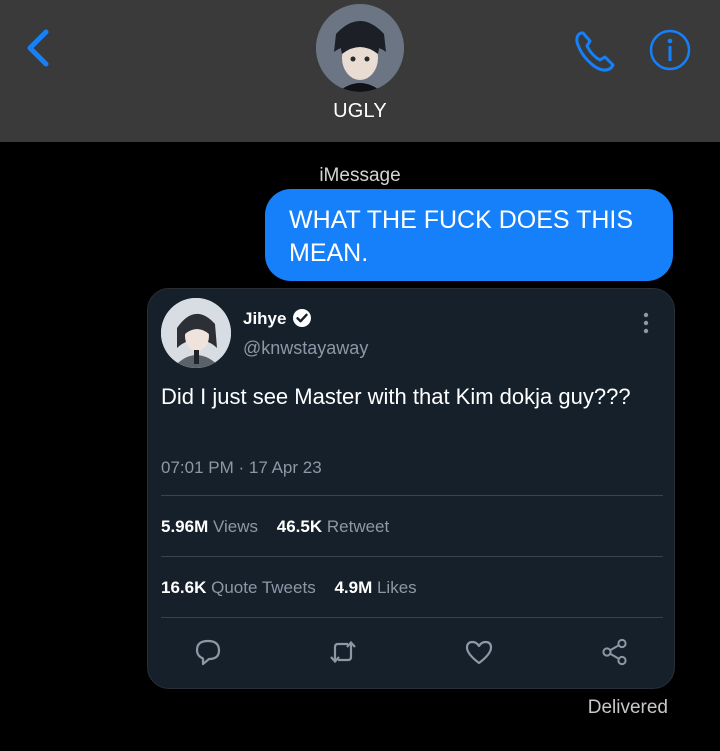  What do you see at coordinates (360, 111) in the screenshot?
I see `contact-name: UGLY` at bounding box center [360, 111].